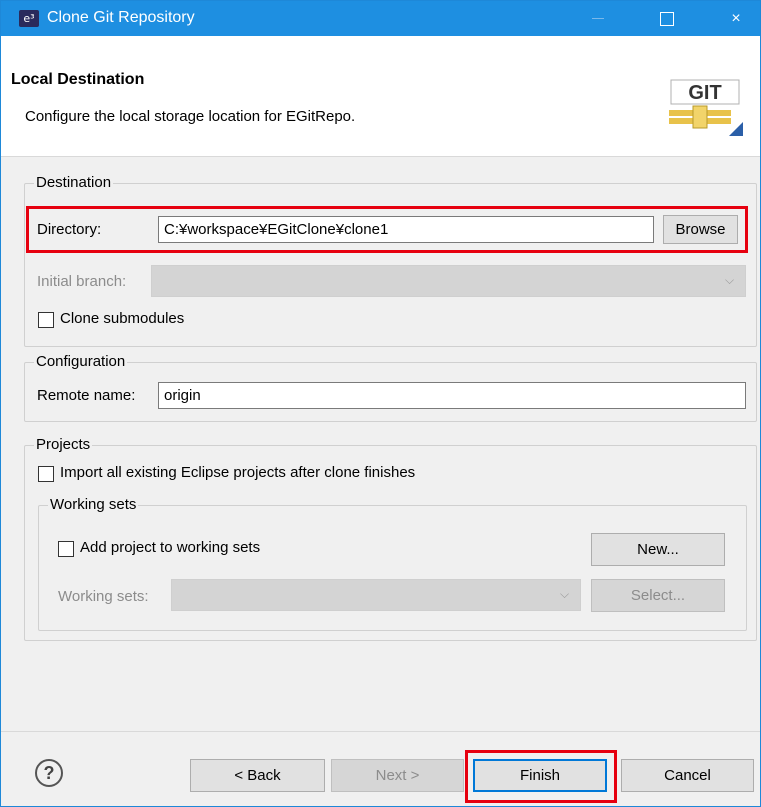  I want to click on clone-submodules-label: Clone submodules, so click(122, 318).